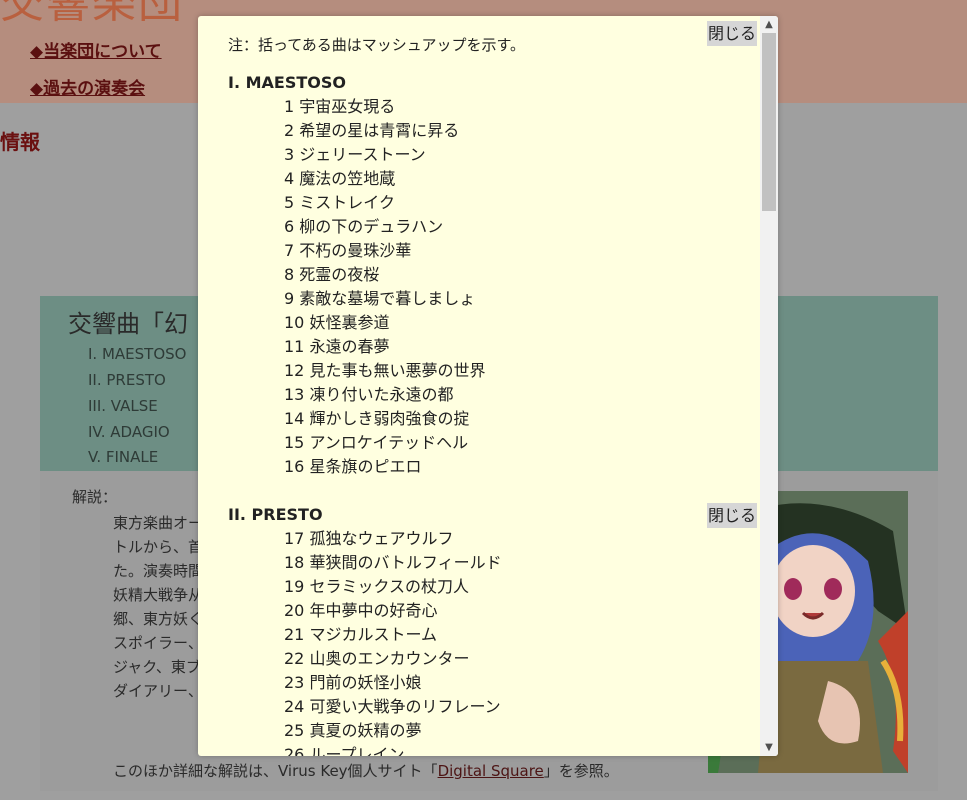  I want to click on track-item: 17 孤独なウェアウルフ, so click(369, 538).